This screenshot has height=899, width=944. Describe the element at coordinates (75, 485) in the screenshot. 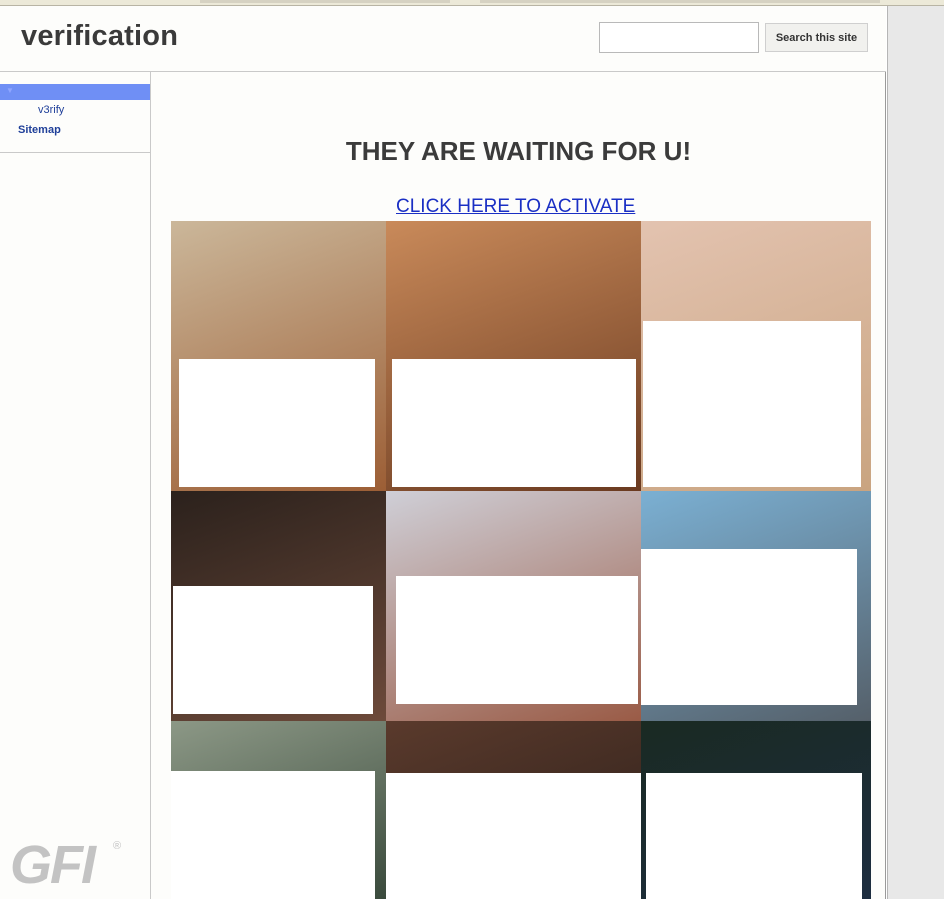

I see `sidebar: ▼ v3rify Sitemap GFI ®` at that location.